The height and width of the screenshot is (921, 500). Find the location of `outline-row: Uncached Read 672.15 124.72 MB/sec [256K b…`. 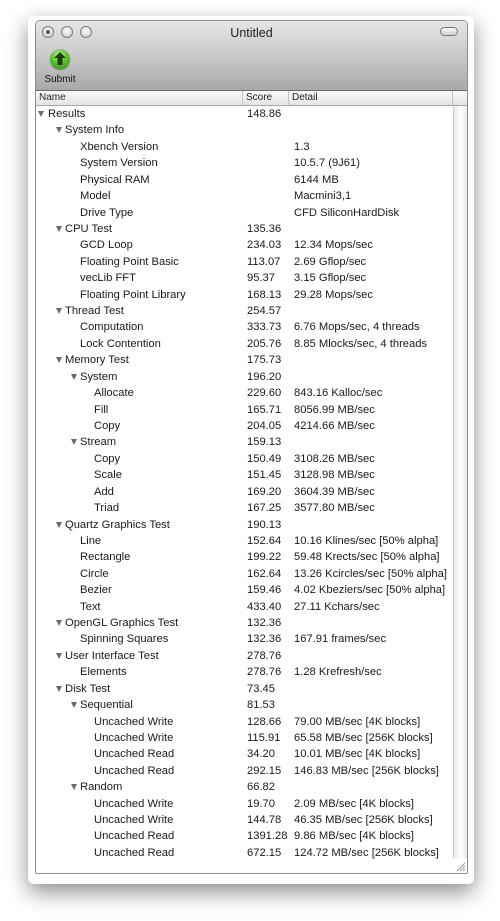

outline-row: Uncached Read 672.15 124.72 MB/sec [256K b… is located at coordinates (244, 853).